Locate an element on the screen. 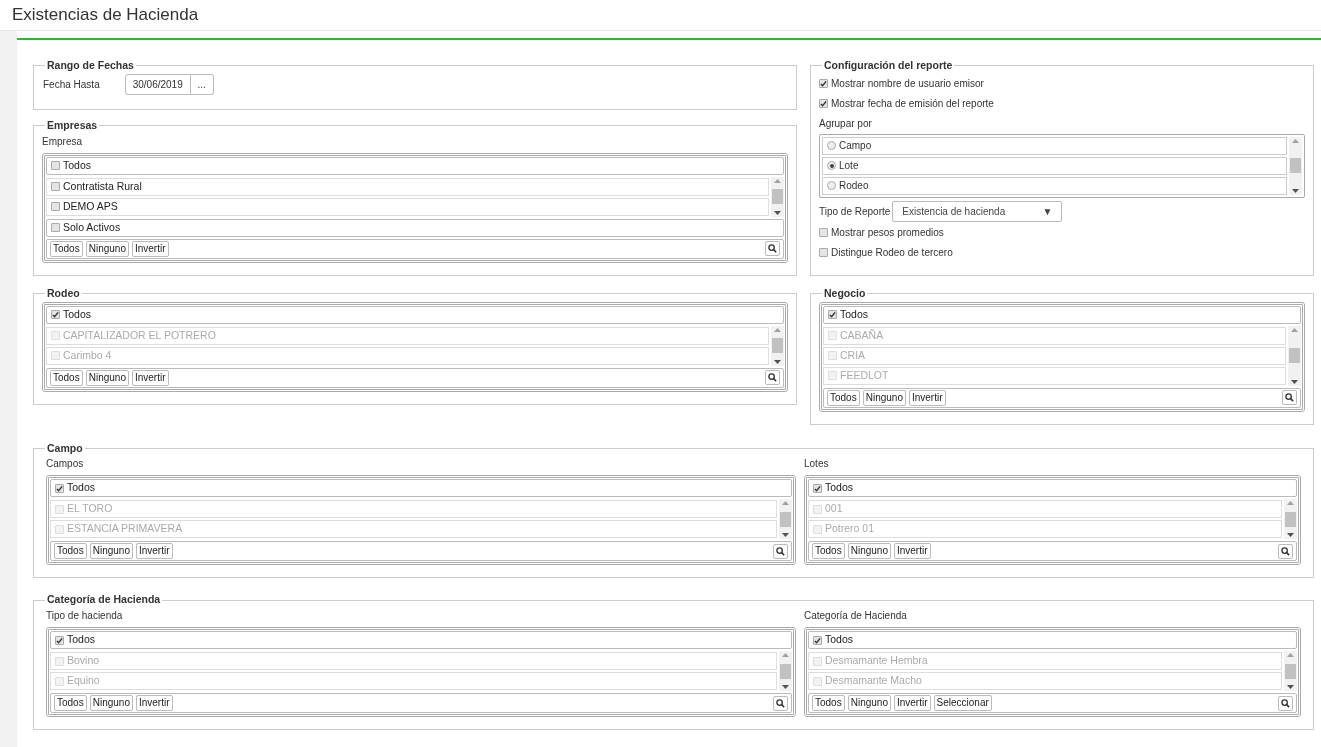 The image size is (1321, 747). list-row: Lote is located at coordinates (1054, 165).